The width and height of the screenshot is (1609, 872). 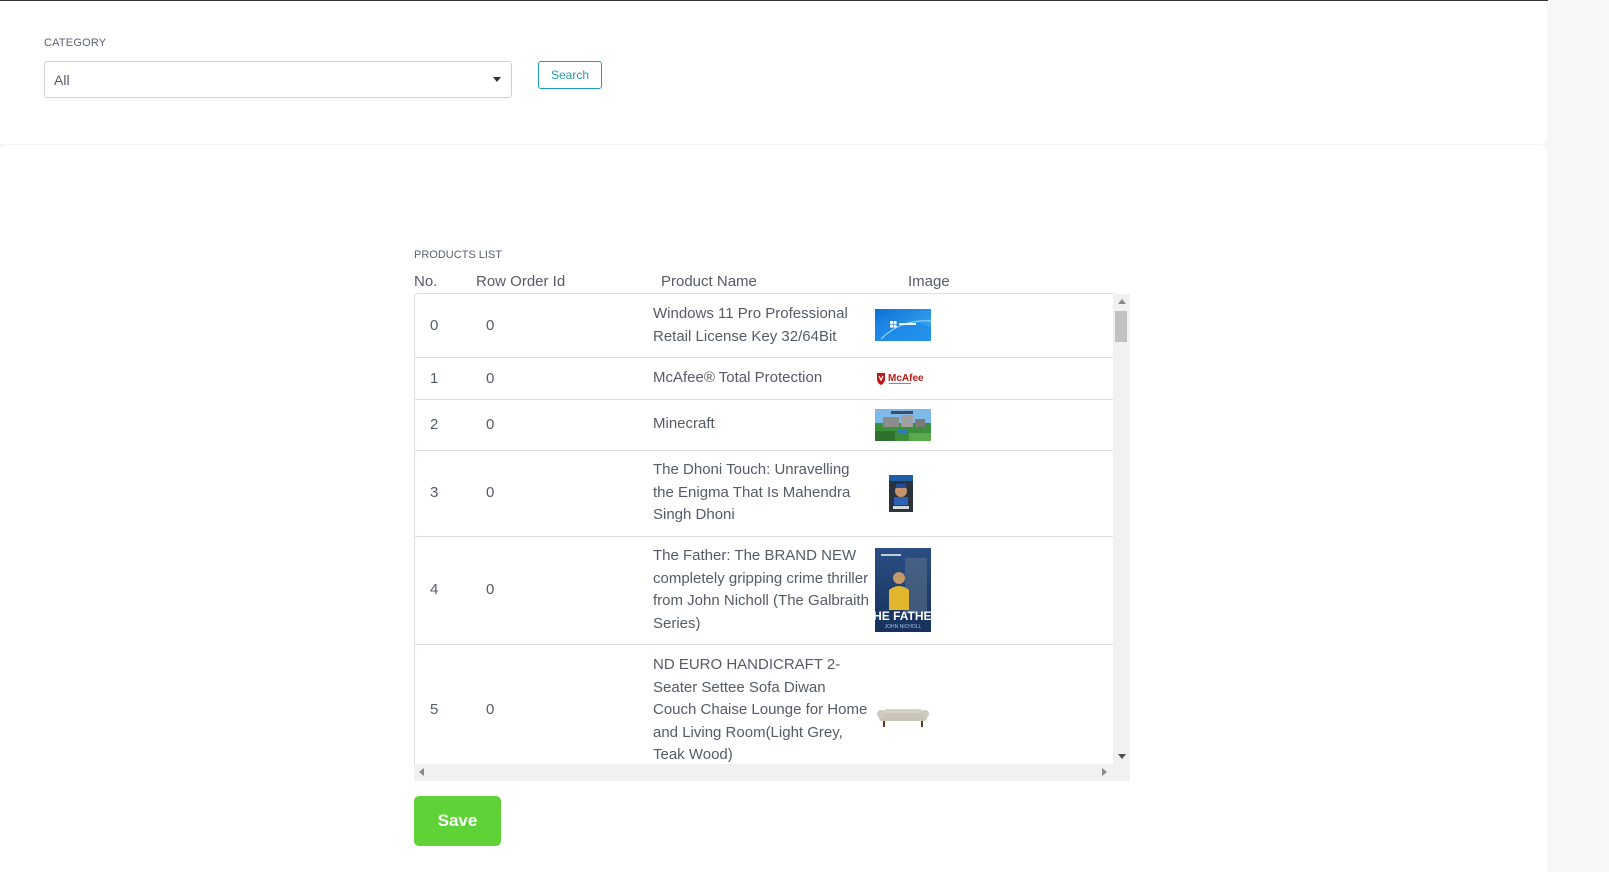 I want to click on category-selected-value: All, so click(x=62, y=80).